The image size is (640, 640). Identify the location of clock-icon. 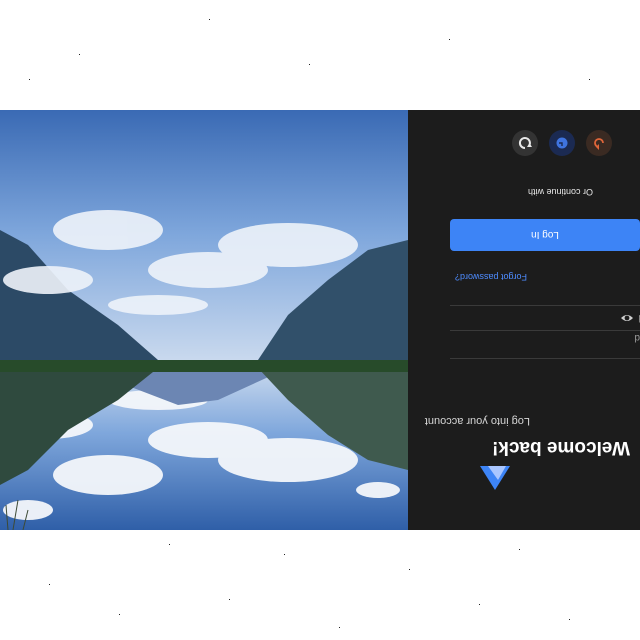
(562, 143).